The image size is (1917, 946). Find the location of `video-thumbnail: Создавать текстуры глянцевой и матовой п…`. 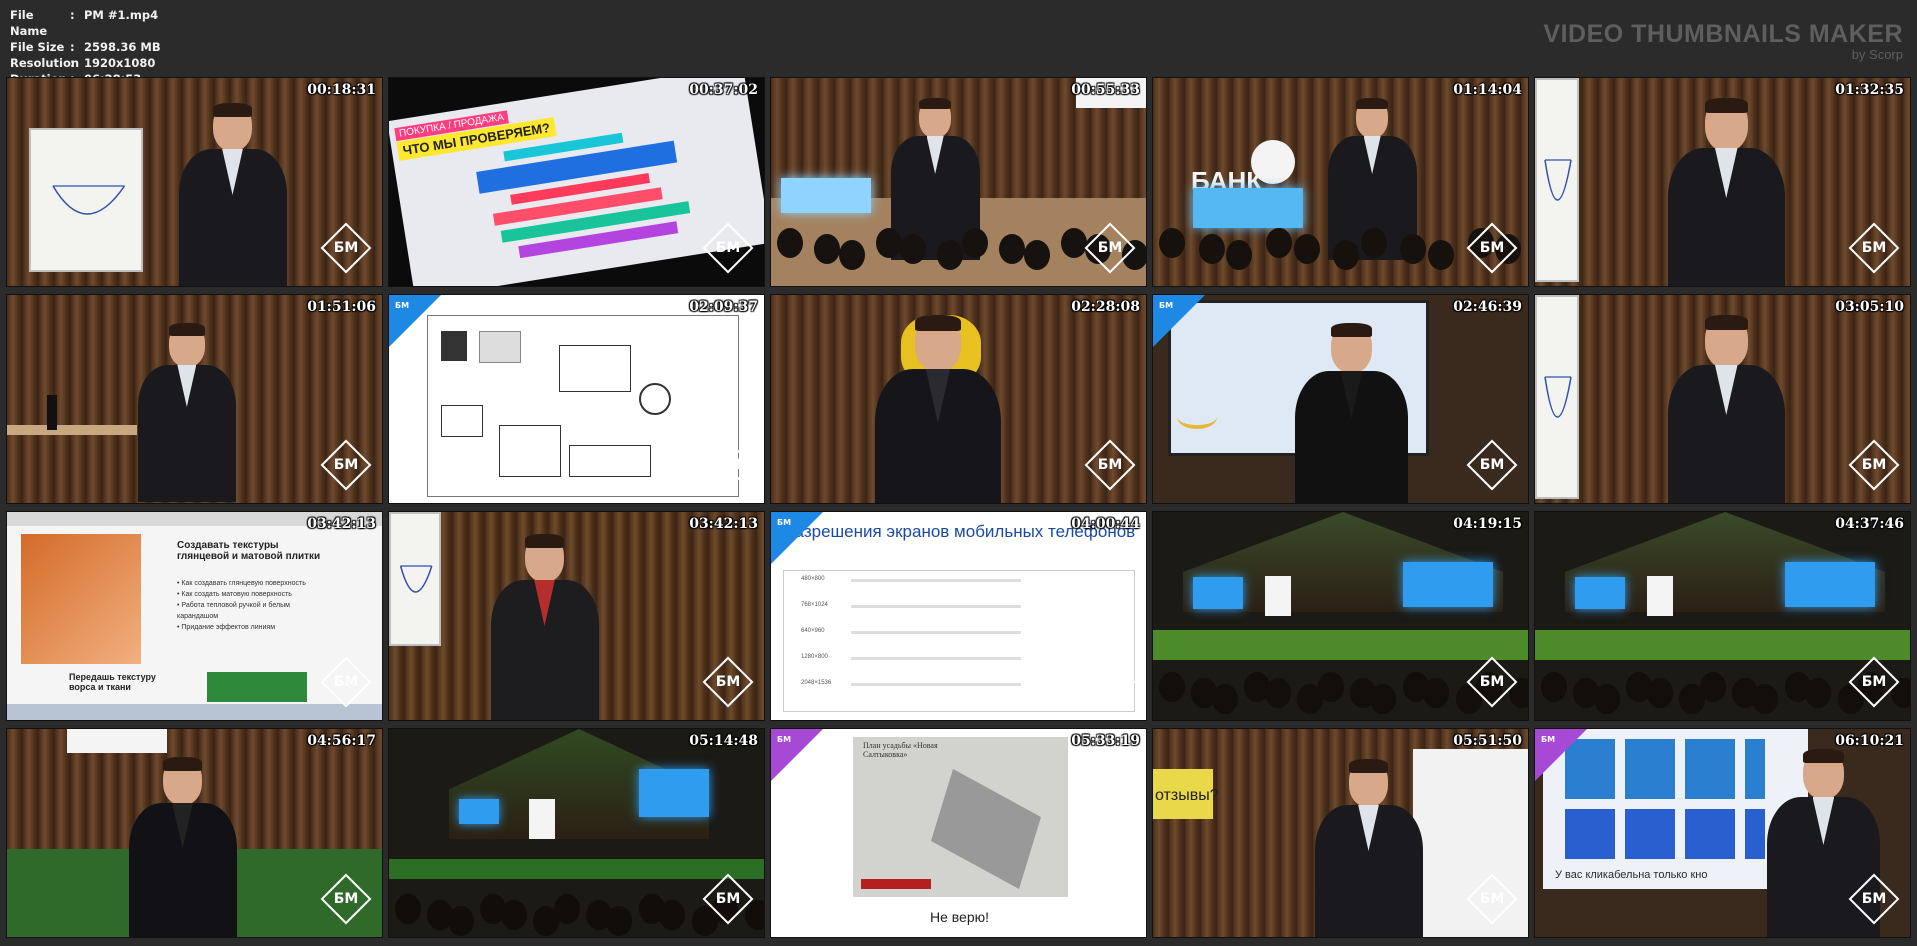

video-thumbnail: Создавать текстуры глянцевой и матовой п… is located at coordinates (194, 616).